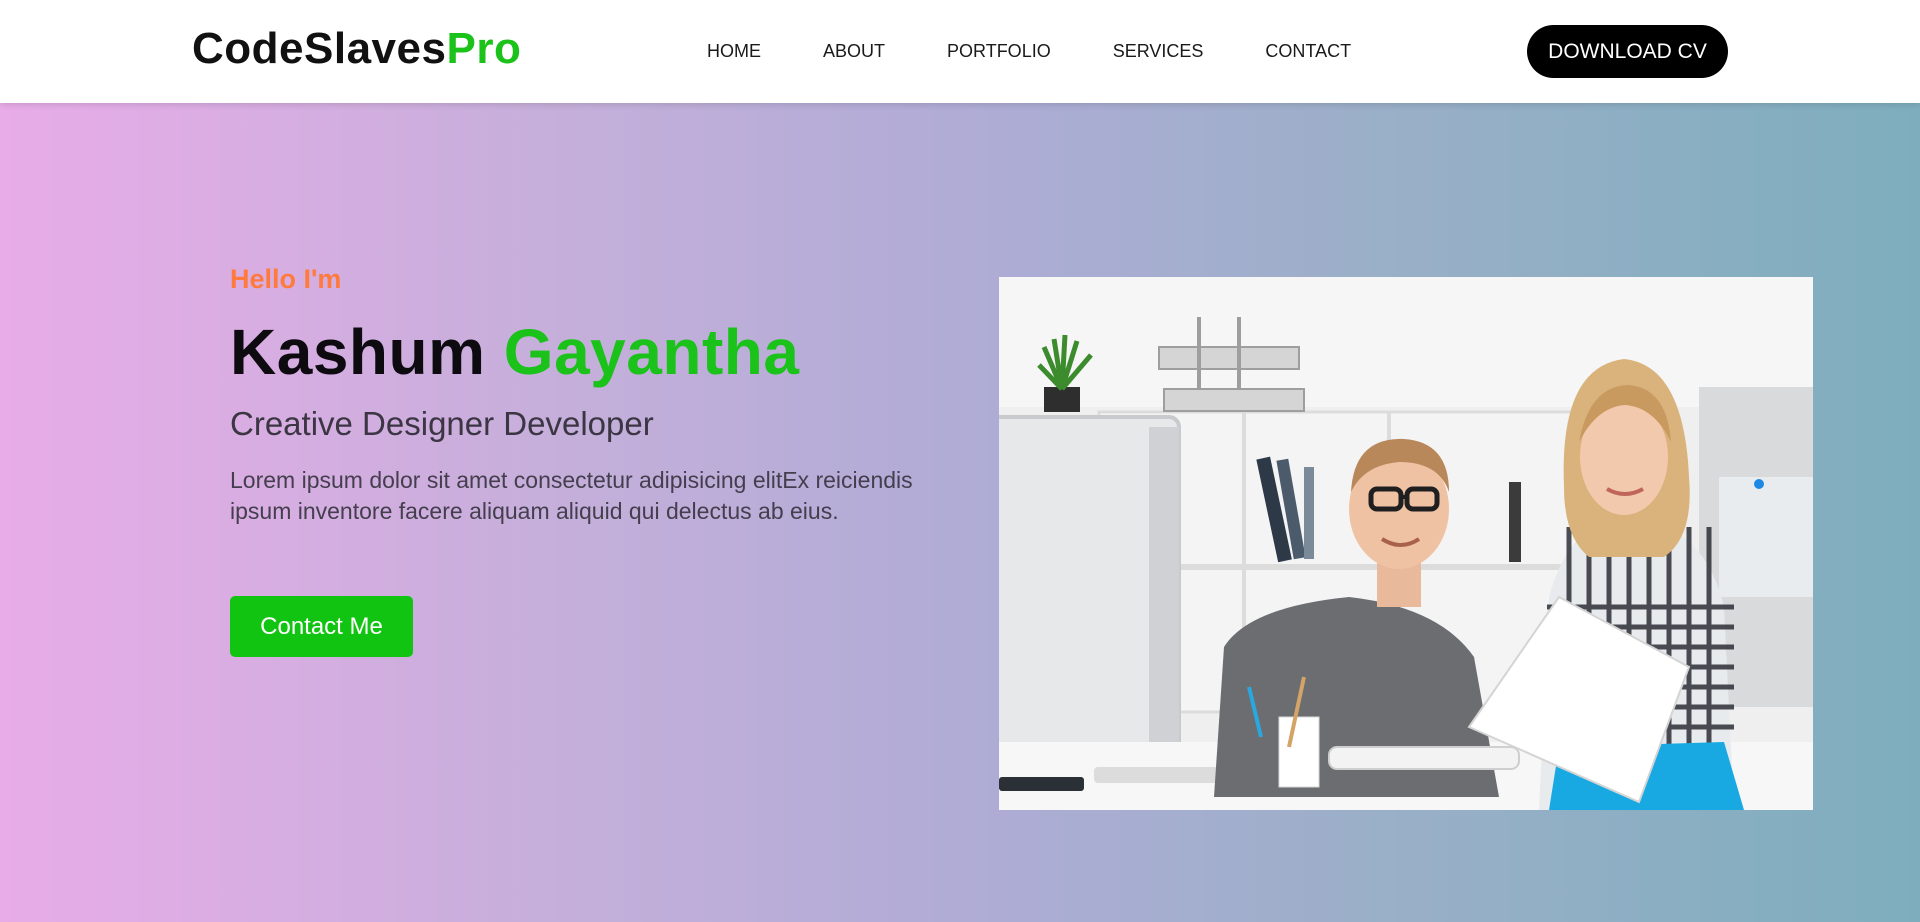 Image resolution: width=1920 pixels, height=922 pixels. I want to click on hero-name: Kashum Gayantha, so click(514, 352).